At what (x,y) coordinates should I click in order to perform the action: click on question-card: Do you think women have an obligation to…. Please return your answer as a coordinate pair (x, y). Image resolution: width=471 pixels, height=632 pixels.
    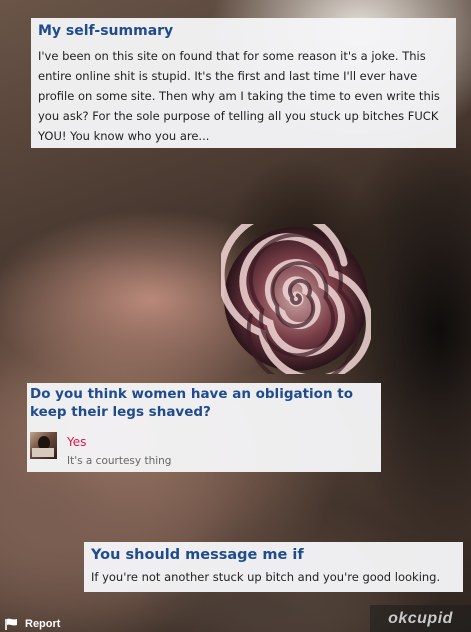
    Looking at the image, I should click on (204, 427).